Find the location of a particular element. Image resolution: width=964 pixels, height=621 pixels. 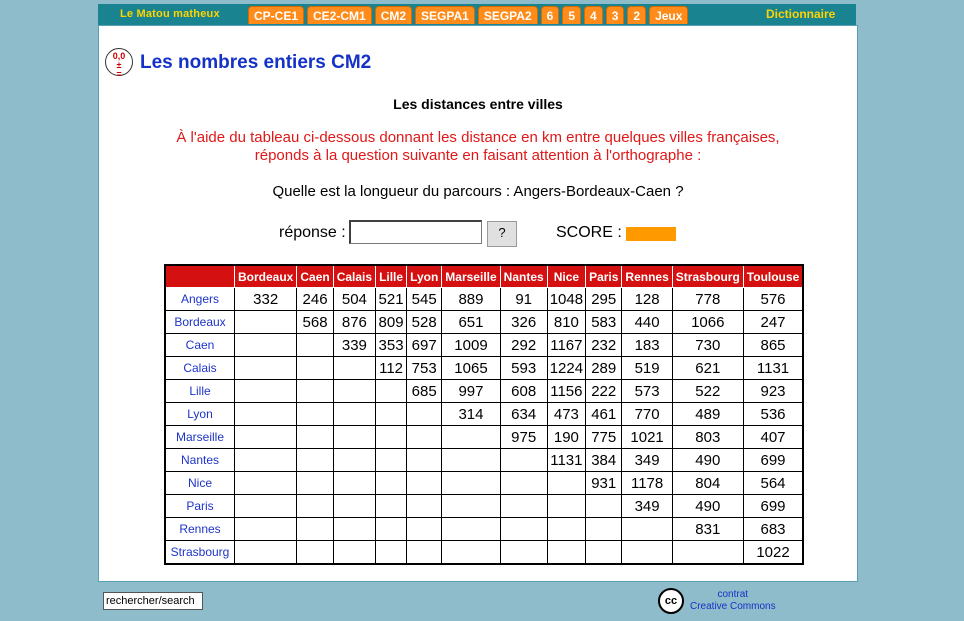

nav-tab-segpa1: SEGPA1 is located at coordinates (445, 15).